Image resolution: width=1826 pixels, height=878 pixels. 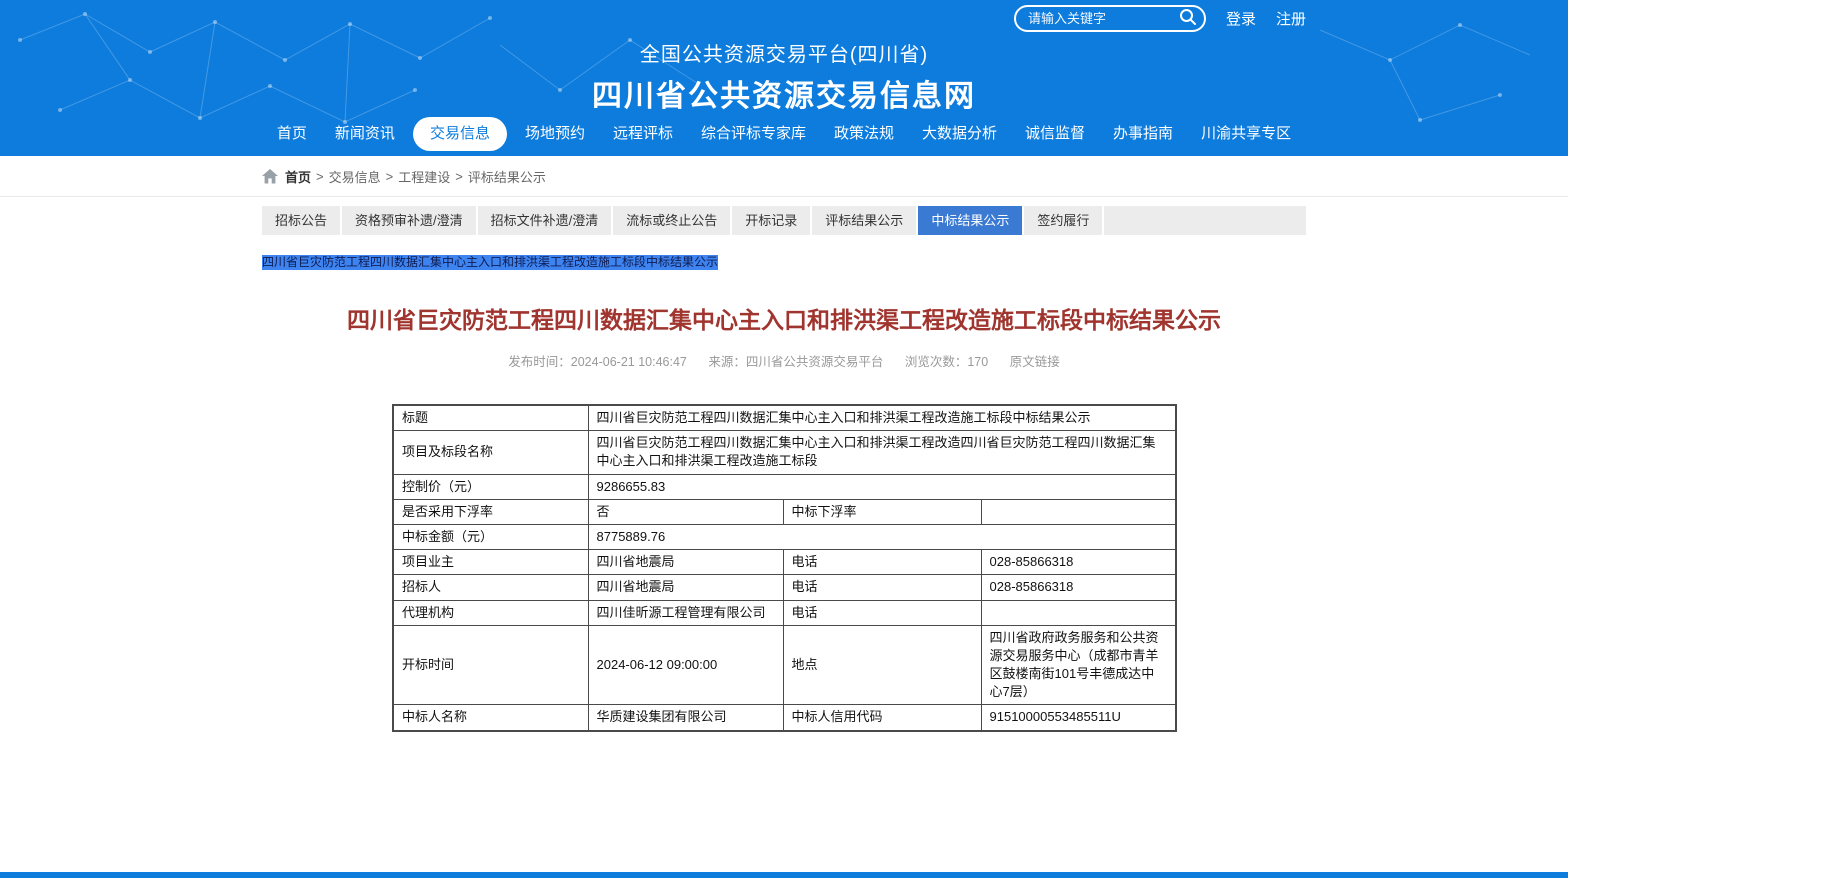 I want to click on search-box, so click(x=1109, y=18).